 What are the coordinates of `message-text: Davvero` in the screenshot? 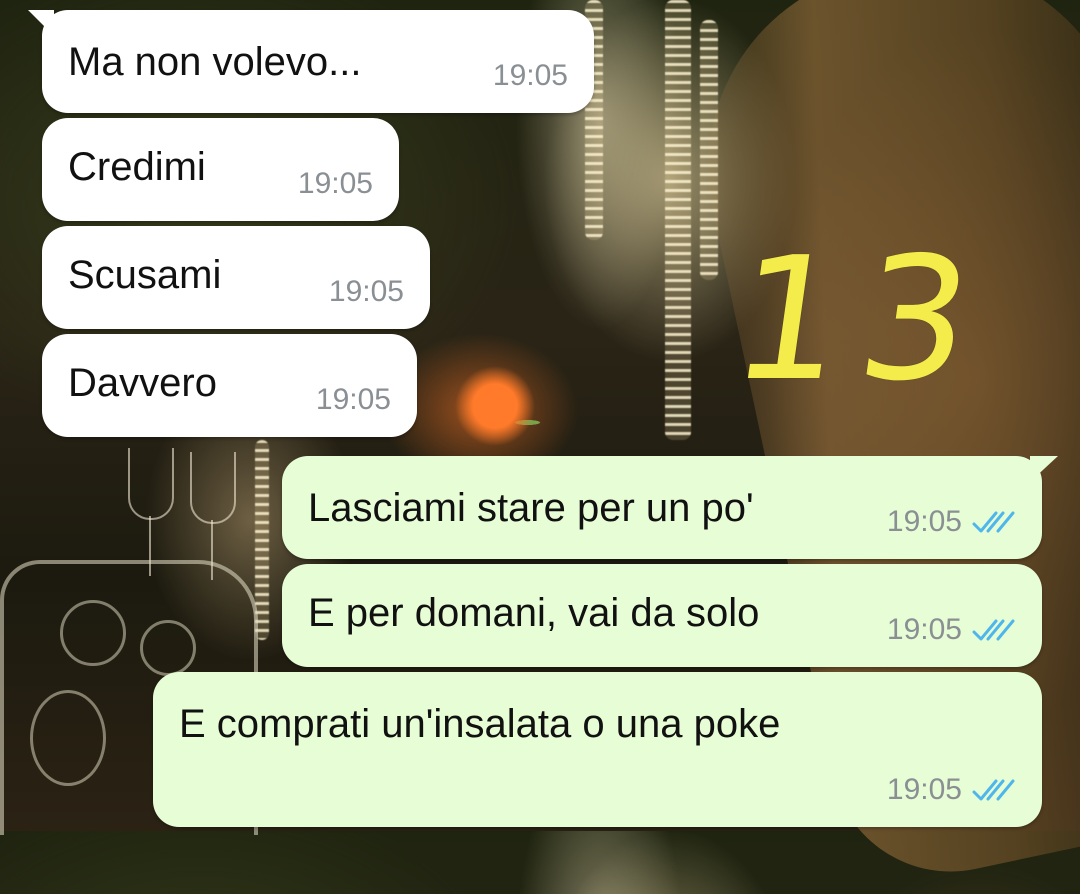 It's located at (142, 383).